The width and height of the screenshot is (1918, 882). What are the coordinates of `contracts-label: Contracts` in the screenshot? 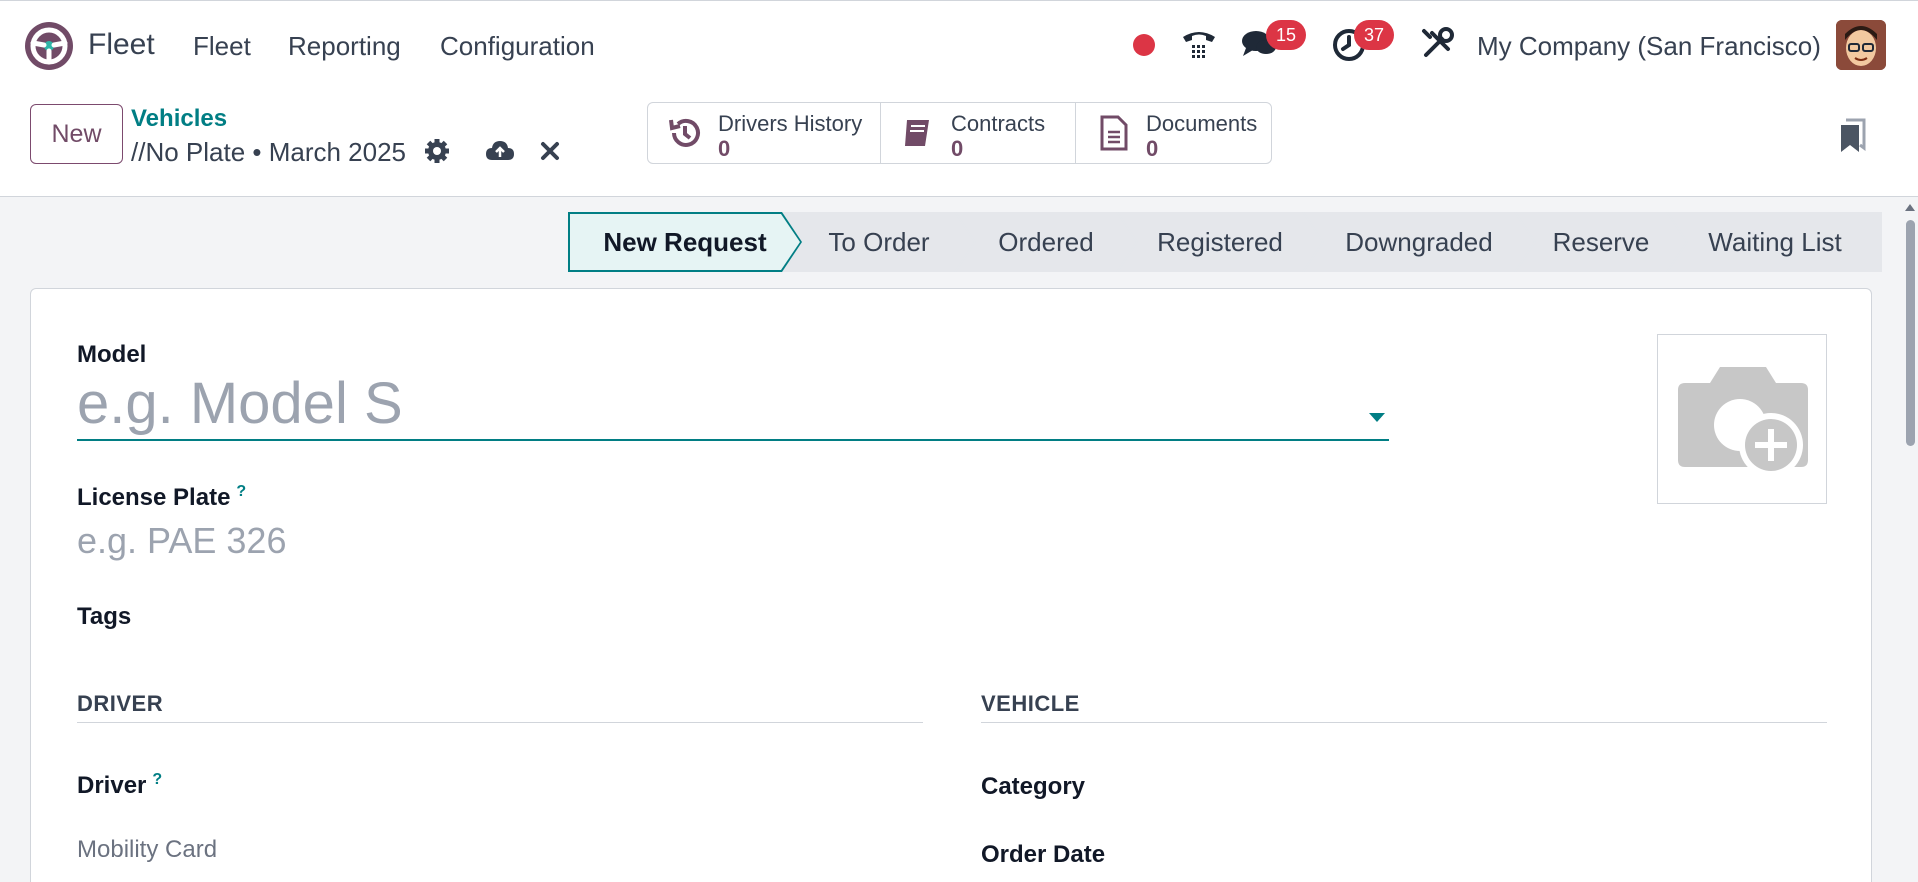 It's located at (998, 123).